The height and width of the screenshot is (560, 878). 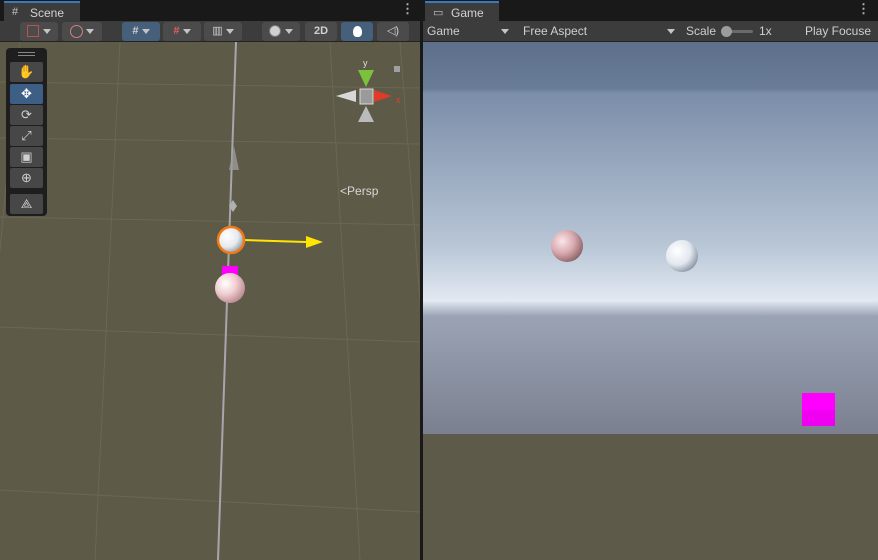 What do you see at coordinates (217, 31) in the screenshot?
I see `increment-snap-icon: ▥` at bounding box center [217, 31].